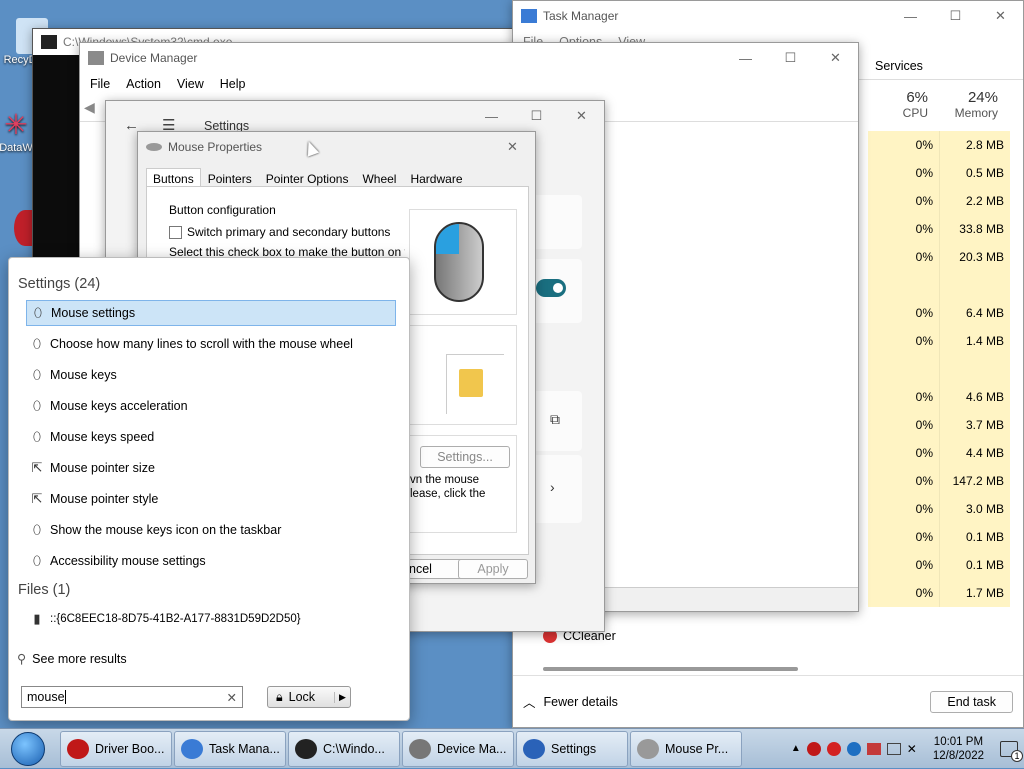 The height and width of the screenshot is (769, 1024). Describe the element at coordinates (309, 697) in the screenshot. I see `lock-button: 🔒︎ Lock ▶` at that location.